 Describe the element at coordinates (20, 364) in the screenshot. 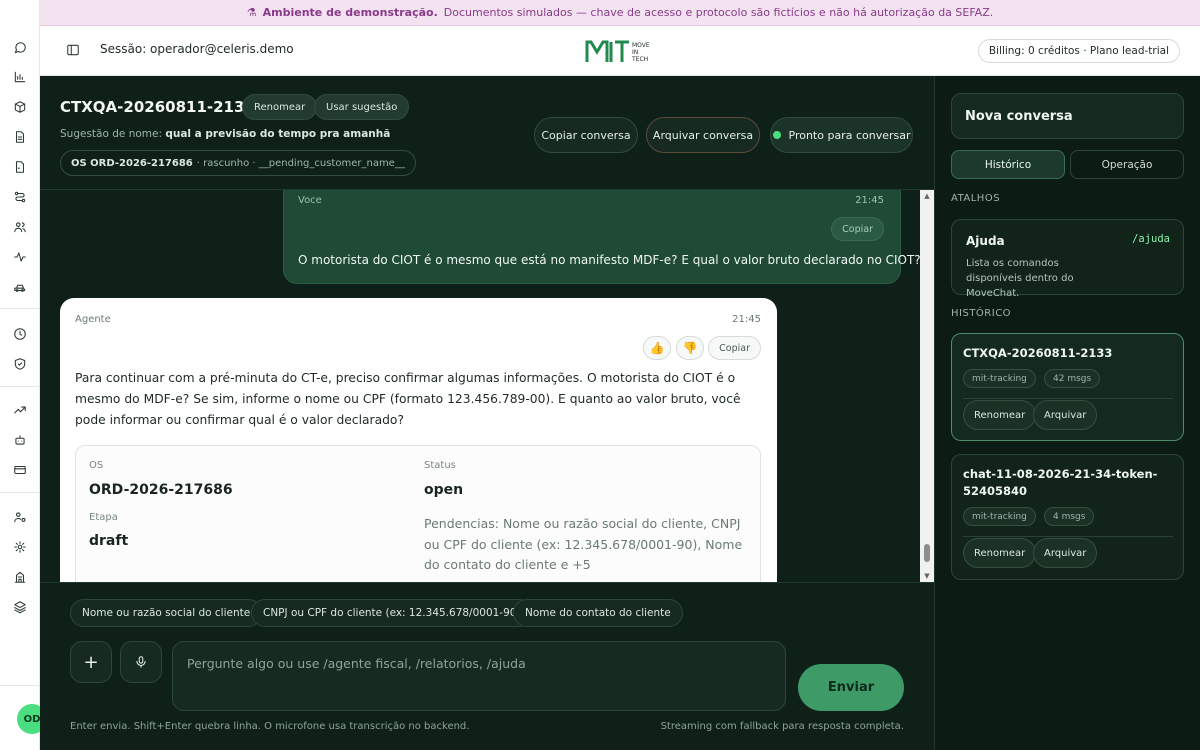

I see `shield-icon` at that location.